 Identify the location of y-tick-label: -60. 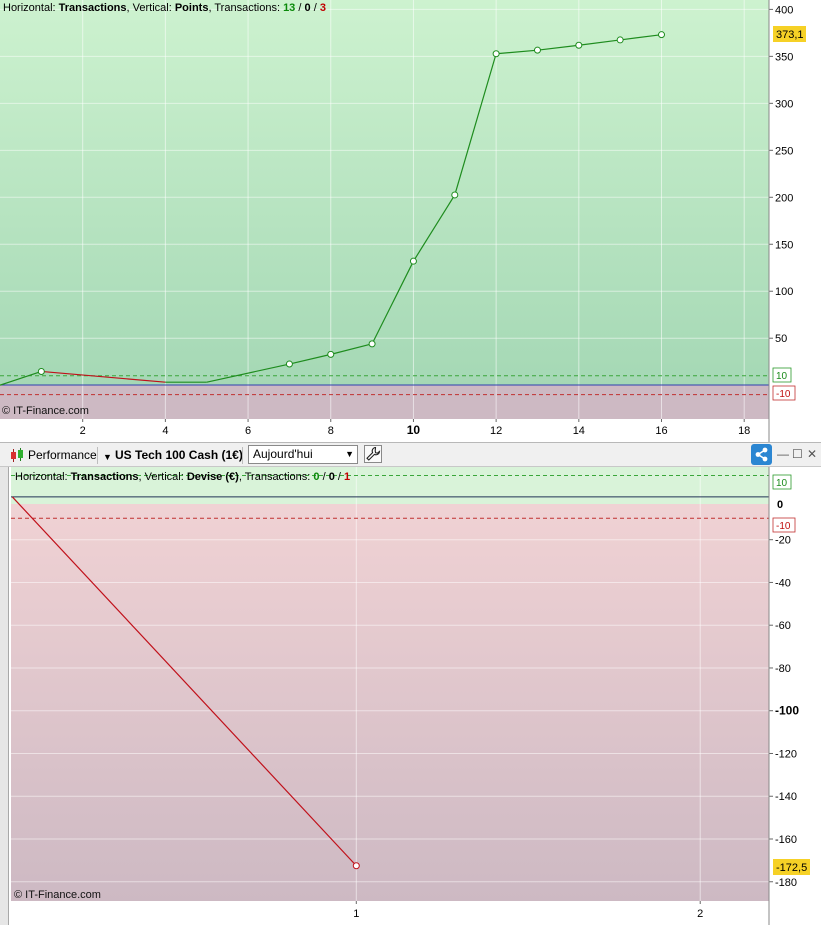
(783, 626).